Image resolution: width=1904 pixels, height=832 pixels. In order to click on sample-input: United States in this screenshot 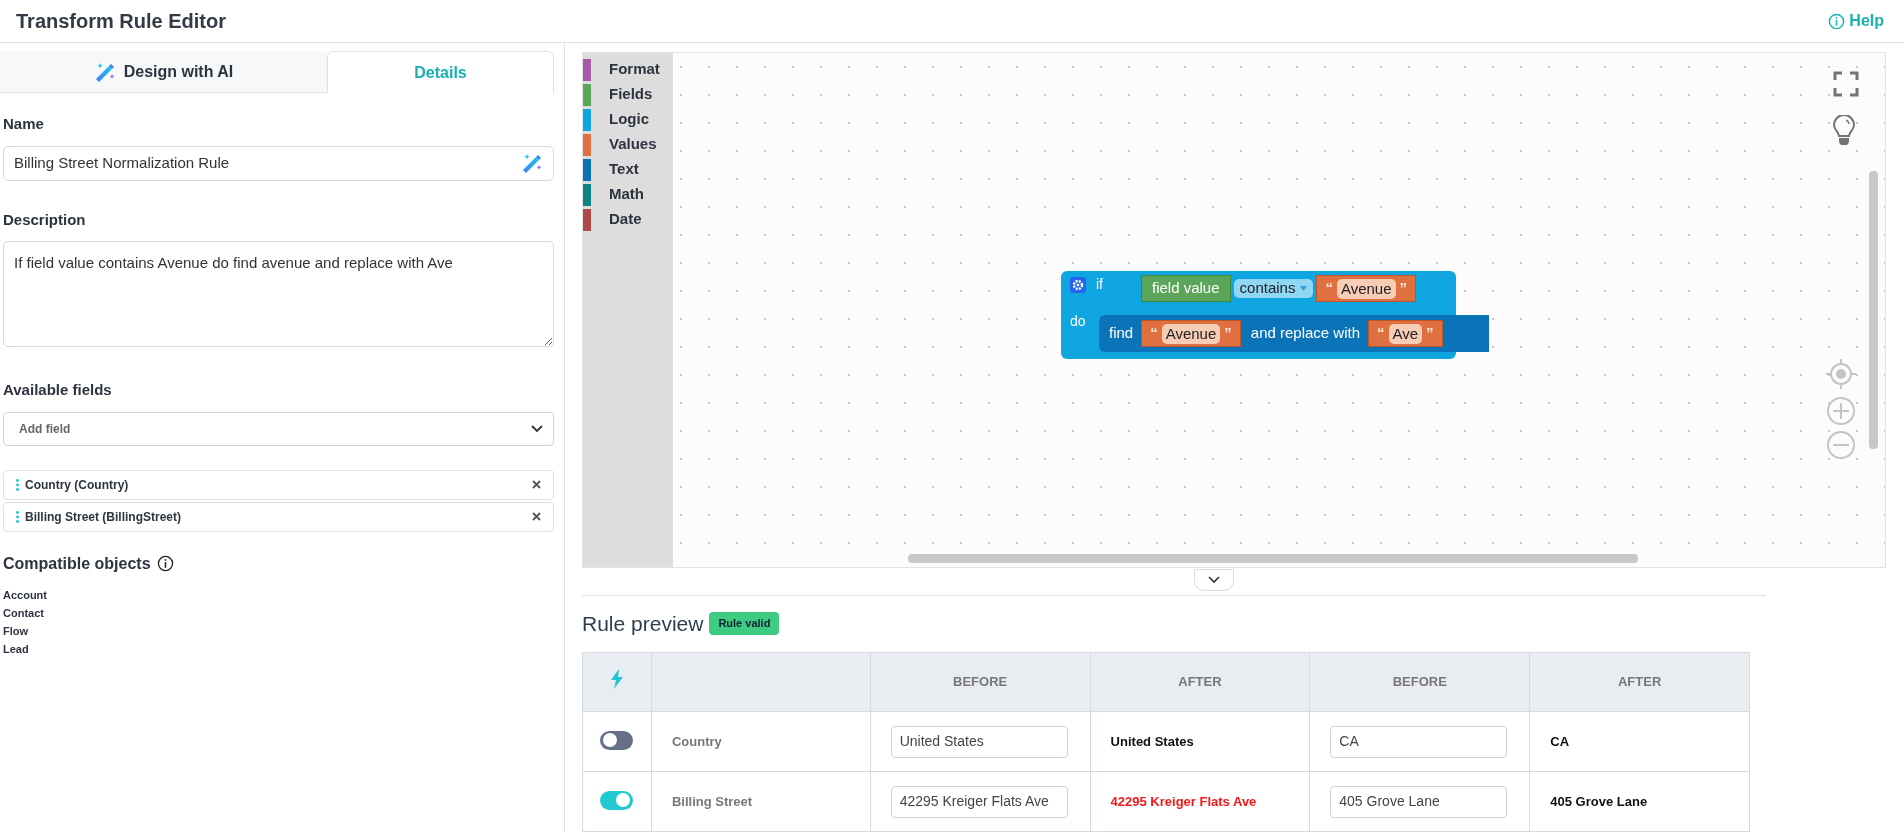, I will do `click(979, 741)`.